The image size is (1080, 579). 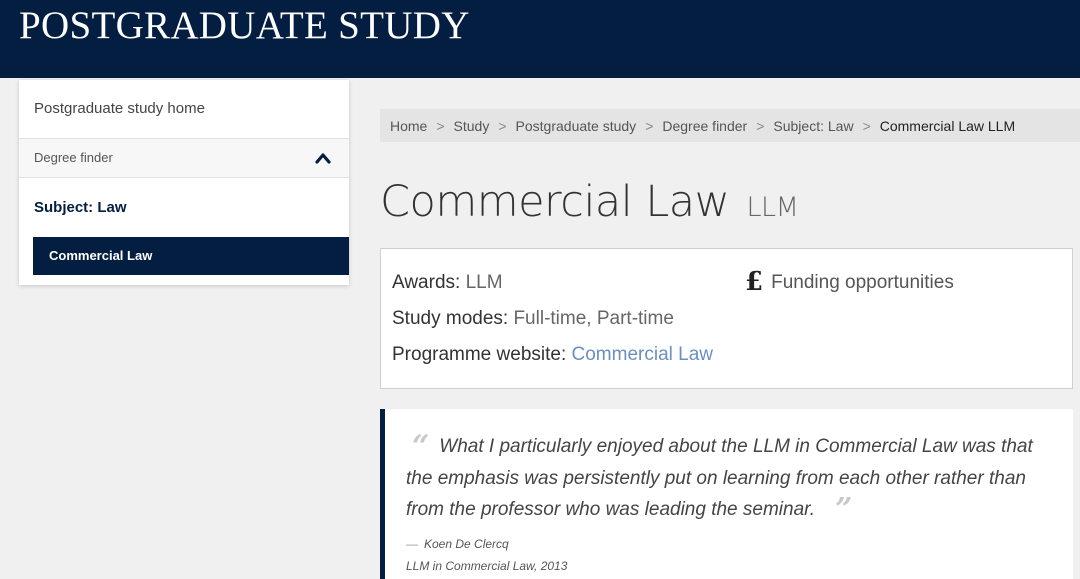 I want to click on sidebar-item-degree-finder: Degree finder, so click(x=184, y=158).